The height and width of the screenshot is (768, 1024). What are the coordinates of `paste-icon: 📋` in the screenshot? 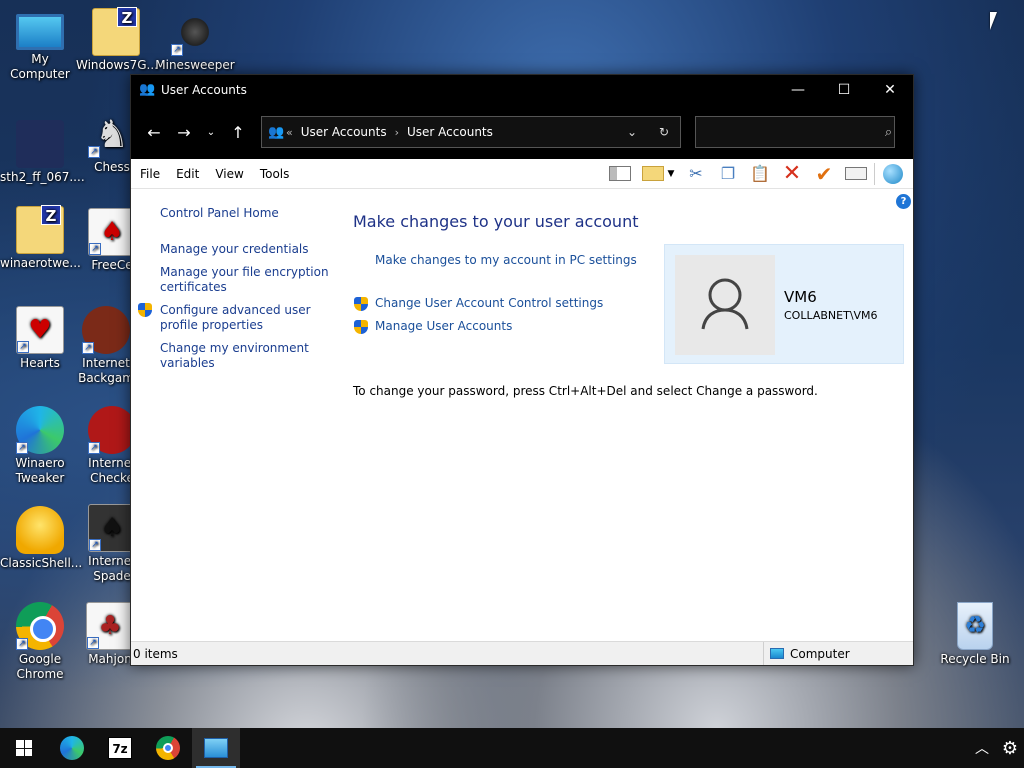 It's located at (760, 174).